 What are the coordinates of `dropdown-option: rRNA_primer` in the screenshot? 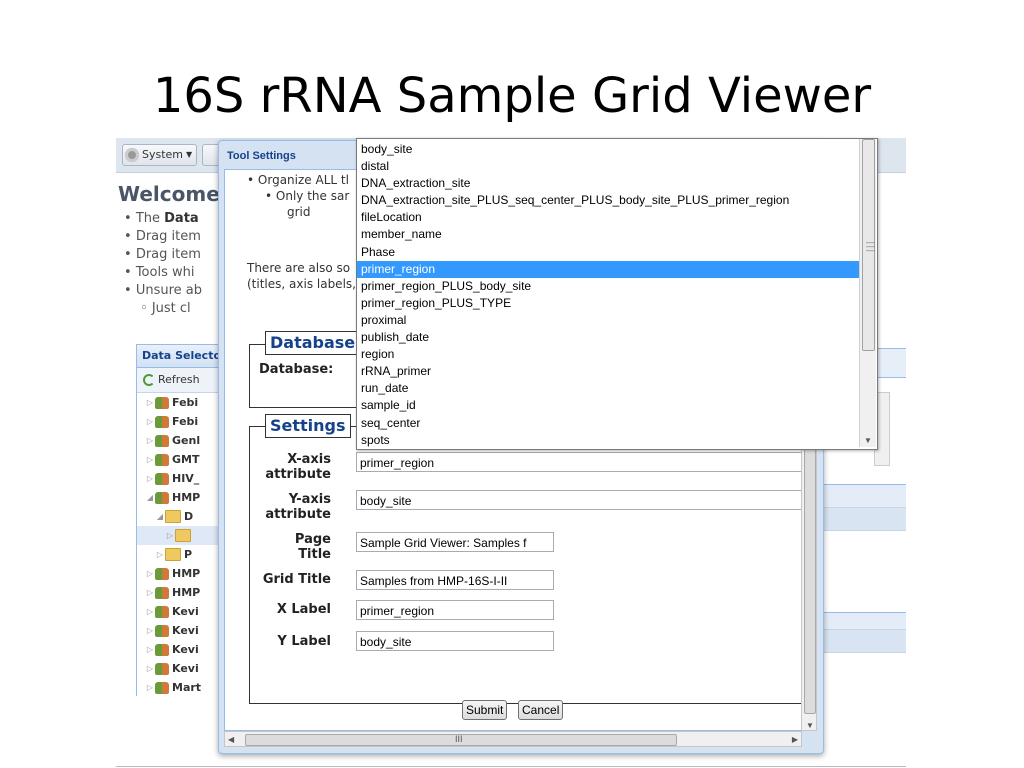 It's located at (608, 371).